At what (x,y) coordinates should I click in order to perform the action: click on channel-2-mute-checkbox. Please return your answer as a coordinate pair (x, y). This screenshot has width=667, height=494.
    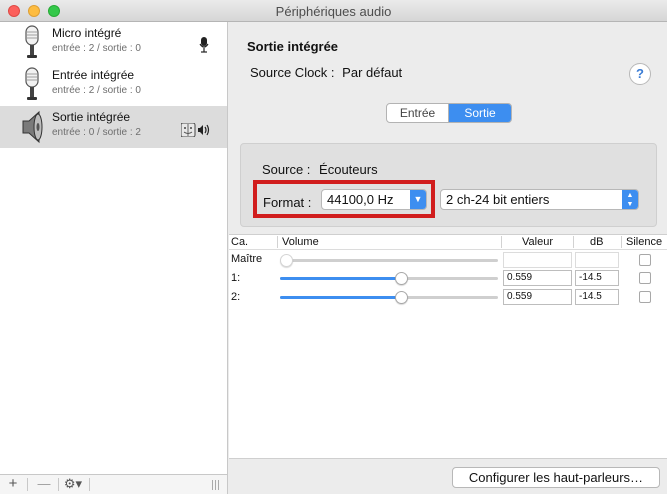
    Looking at the image, I should click on (645, 297).